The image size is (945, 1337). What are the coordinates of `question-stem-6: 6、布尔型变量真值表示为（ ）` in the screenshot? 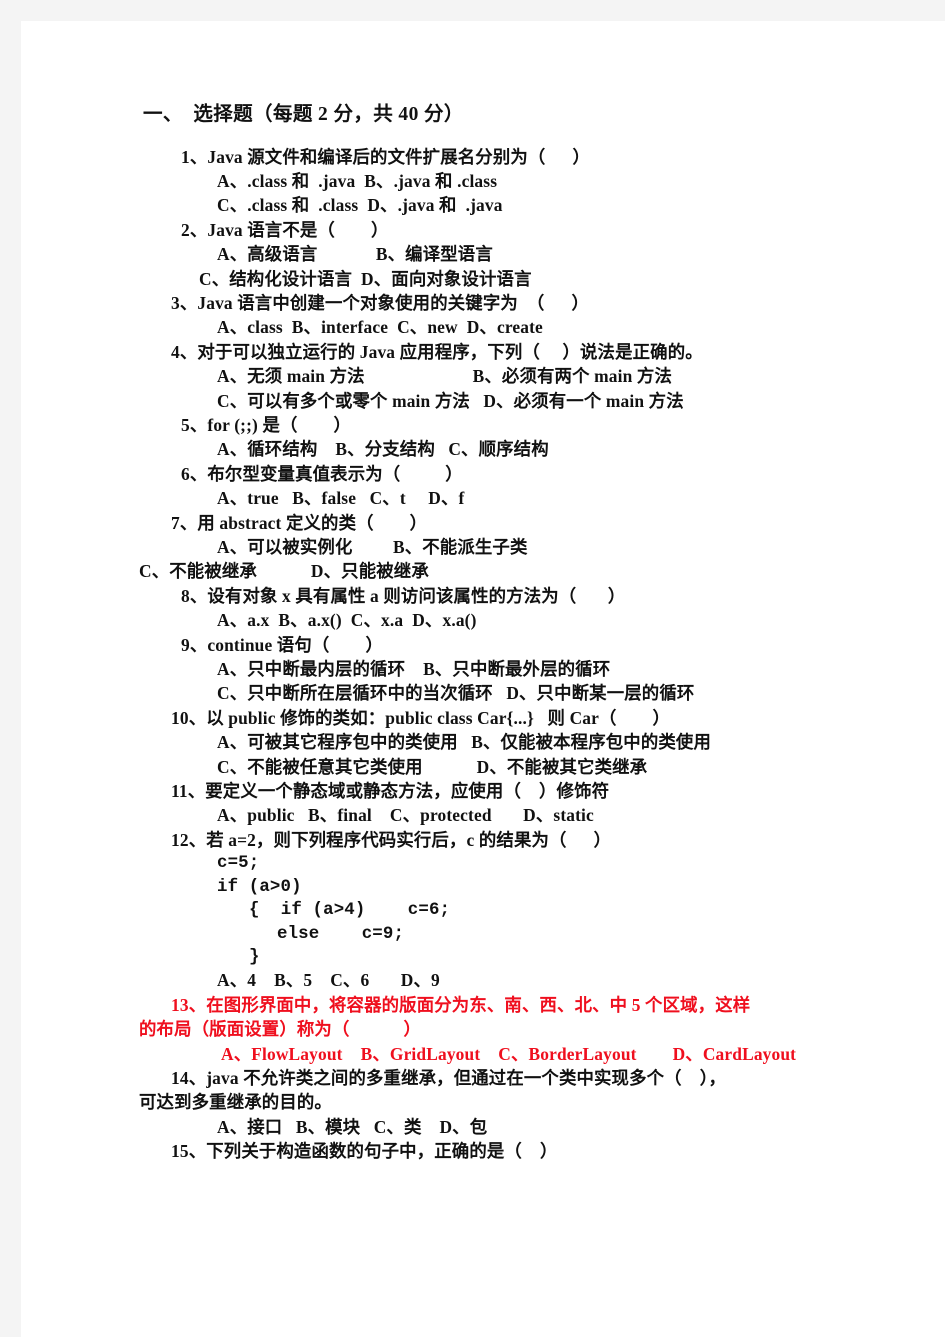 It's located at (322, 473).